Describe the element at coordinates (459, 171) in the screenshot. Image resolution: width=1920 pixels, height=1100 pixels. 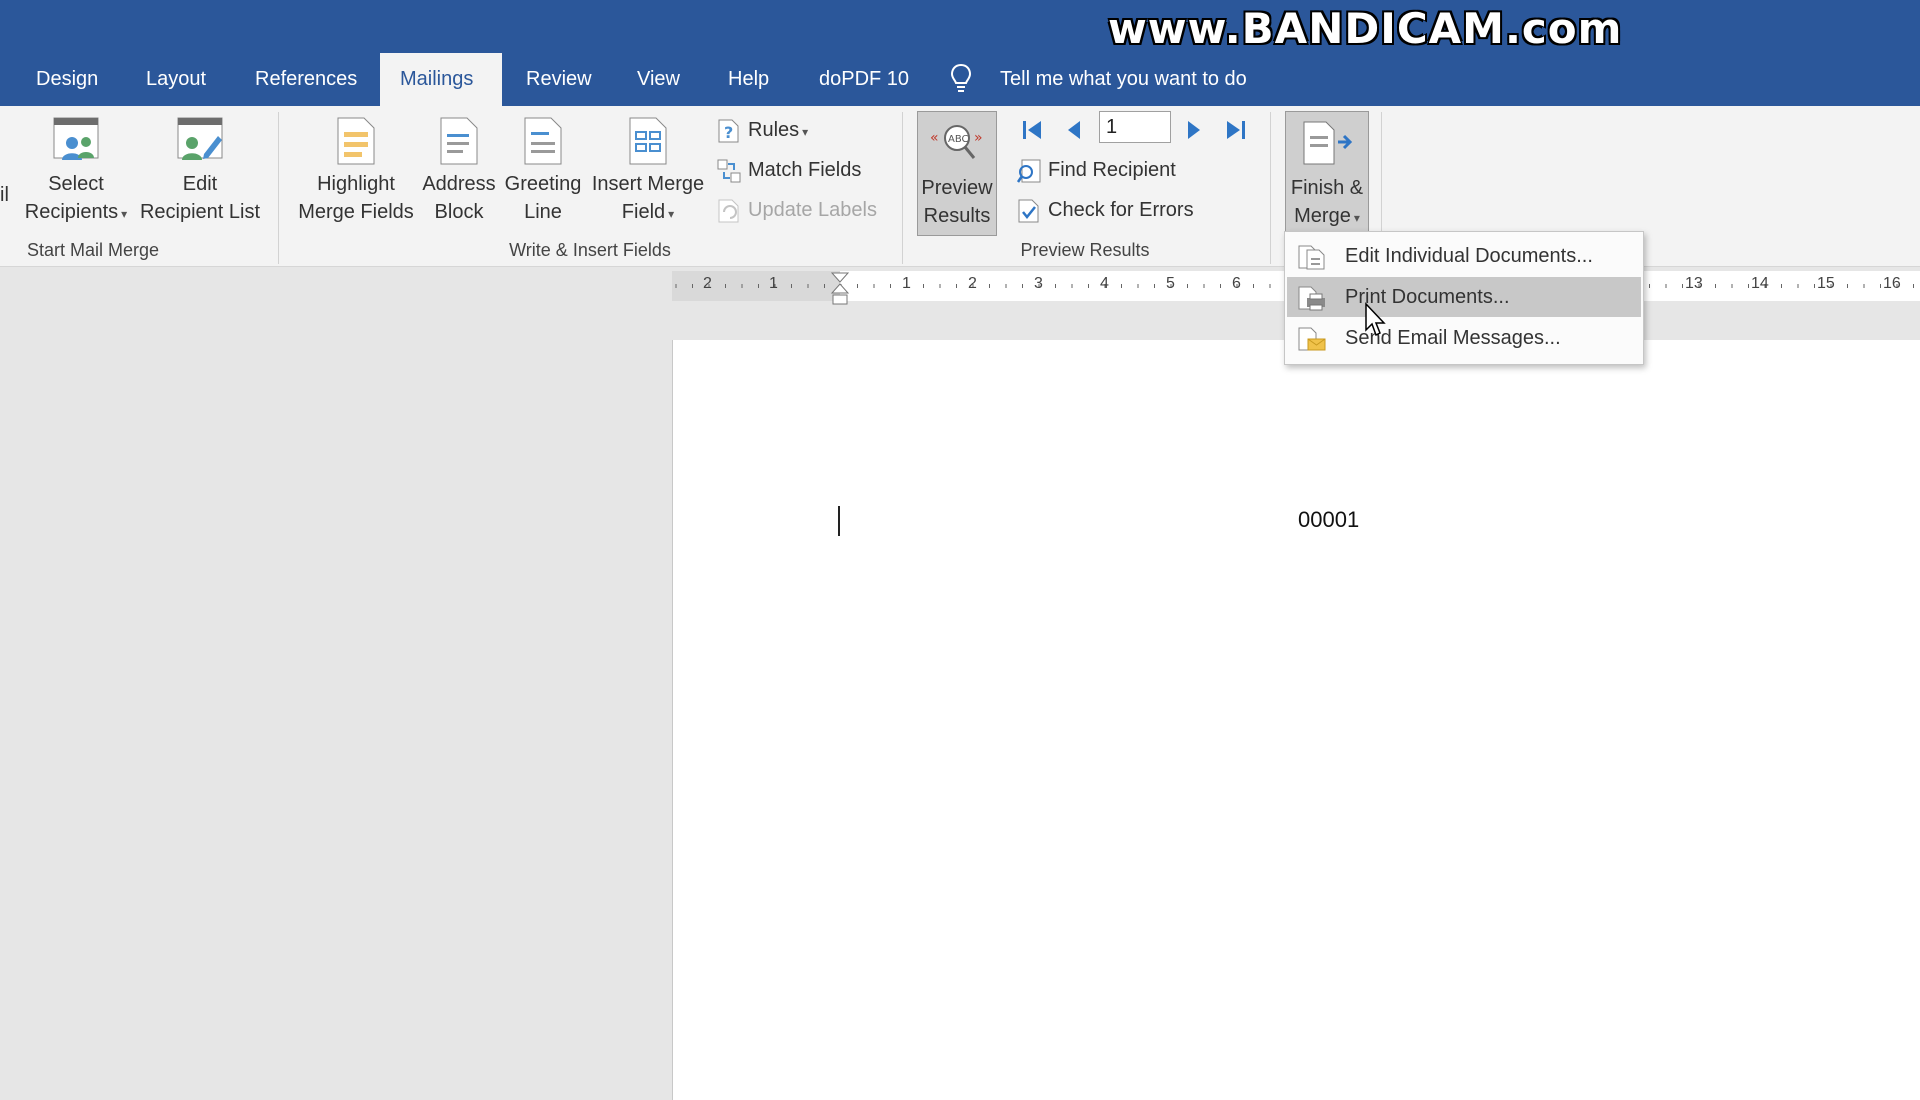
I see `address-block-button: Address Block` at that location.